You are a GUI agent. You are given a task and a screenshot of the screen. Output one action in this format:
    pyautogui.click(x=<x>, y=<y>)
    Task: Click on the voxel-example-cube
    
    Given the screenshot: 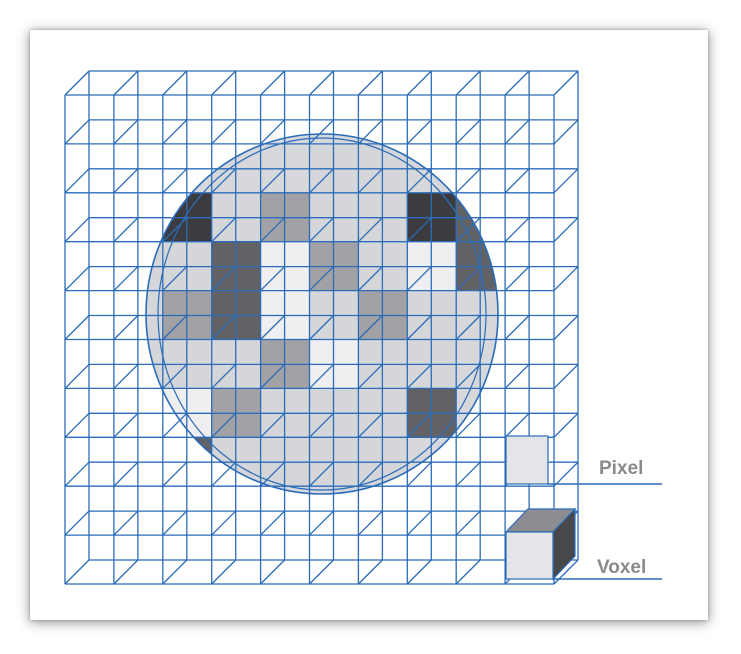 What is the action you would take?
    pyautogui.click(x=540, y=544)
    